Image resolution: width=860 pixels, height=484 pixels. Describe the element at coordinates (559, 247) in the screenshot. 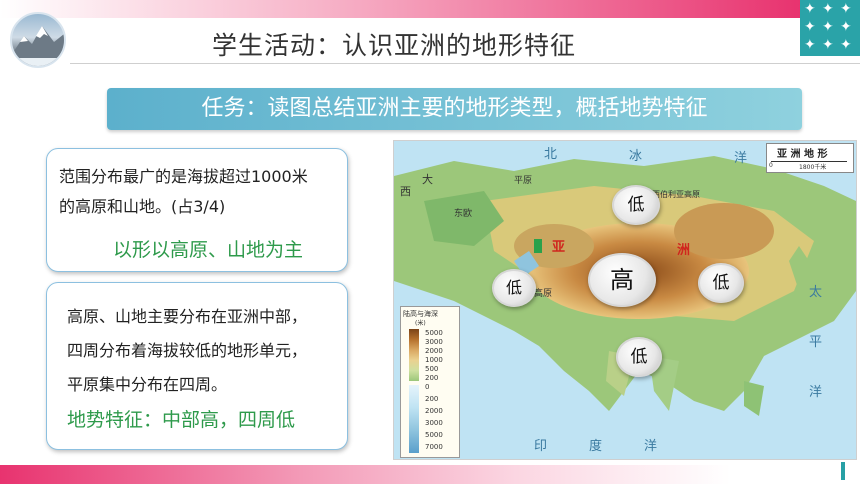

I see `map-label-red: 亚` at that location.